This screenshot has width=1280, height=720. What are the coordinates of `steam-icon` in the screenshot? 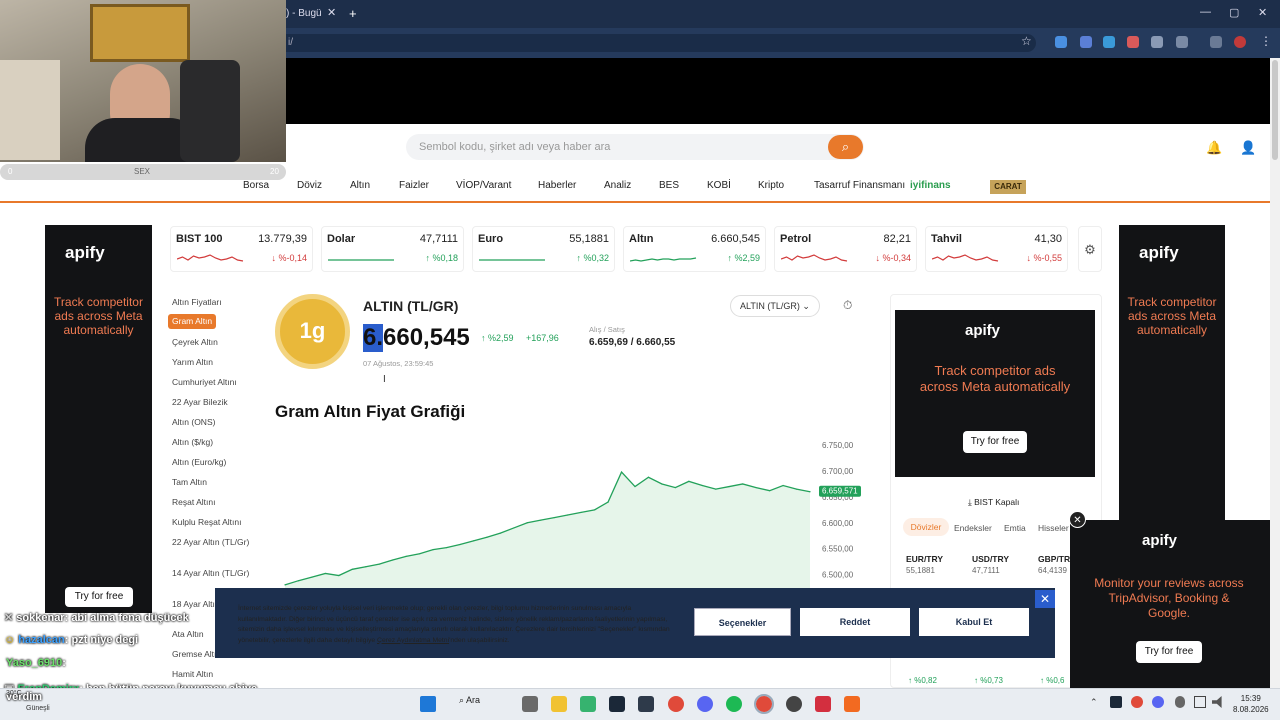 It's located at (617, 704).